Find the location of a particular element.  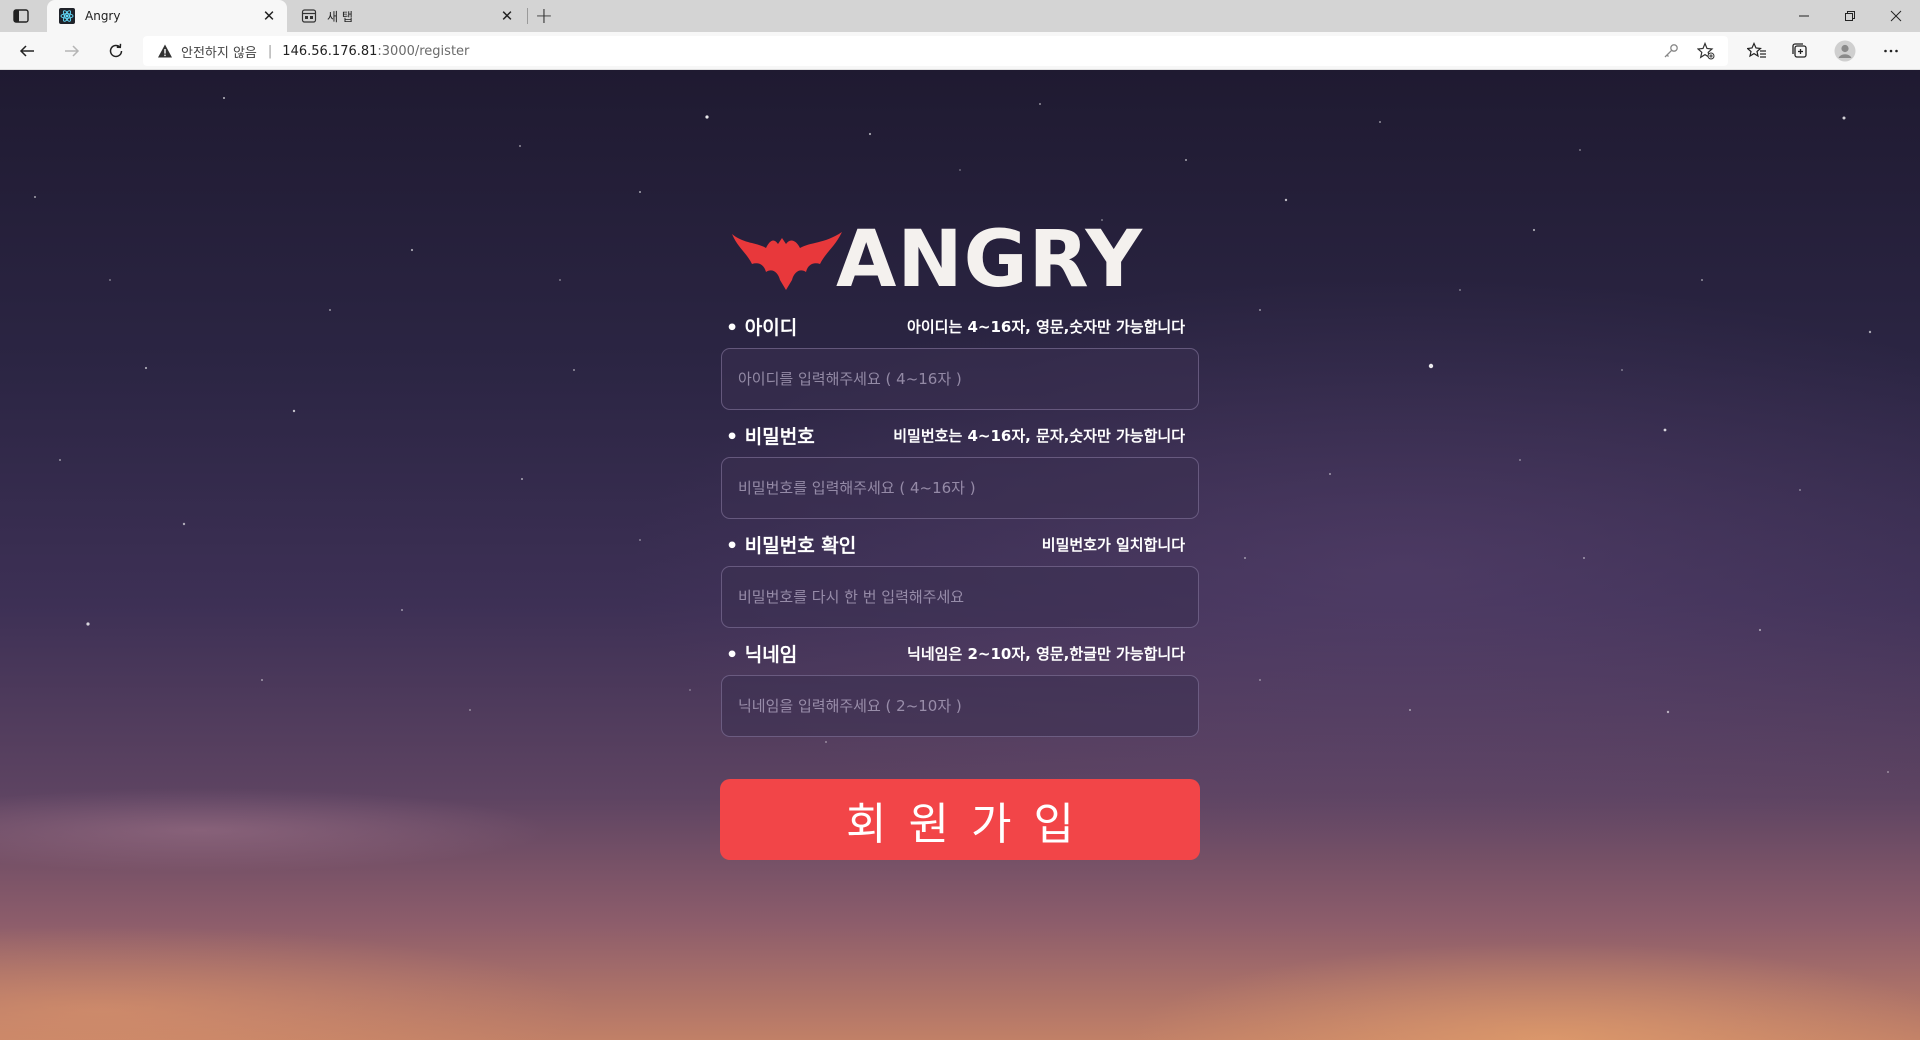

minimize-icon is located at coordinates (1804, 16).